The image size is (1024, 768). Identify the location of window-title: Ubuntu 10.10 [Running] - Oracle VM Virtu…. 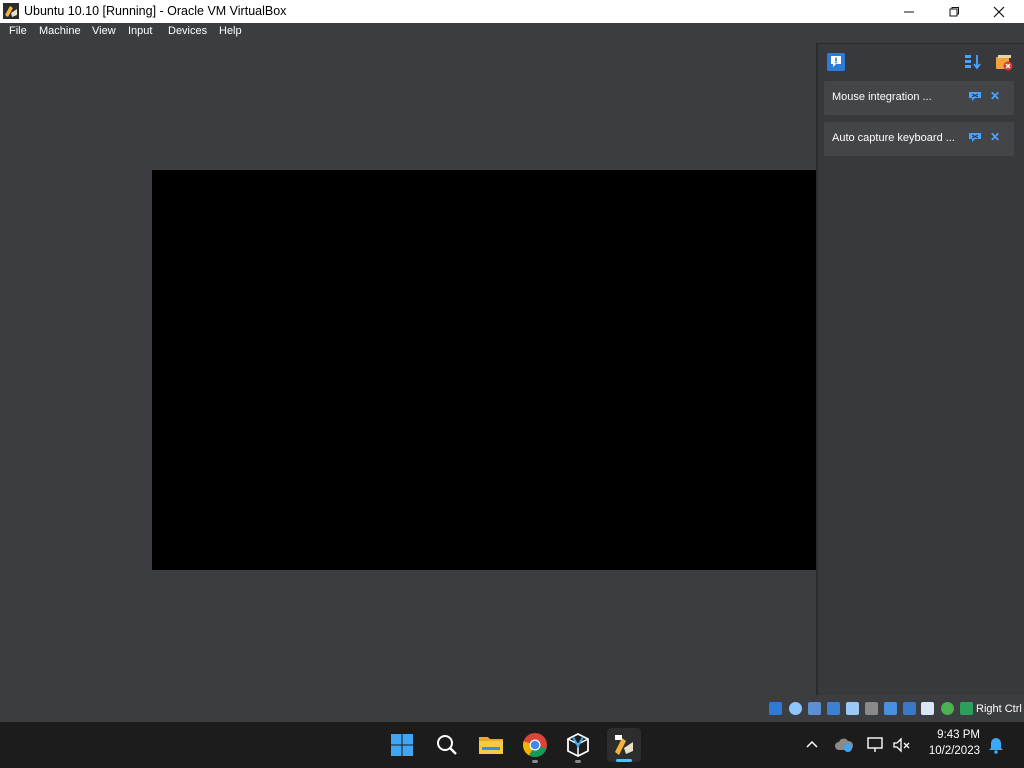
(155, 11).